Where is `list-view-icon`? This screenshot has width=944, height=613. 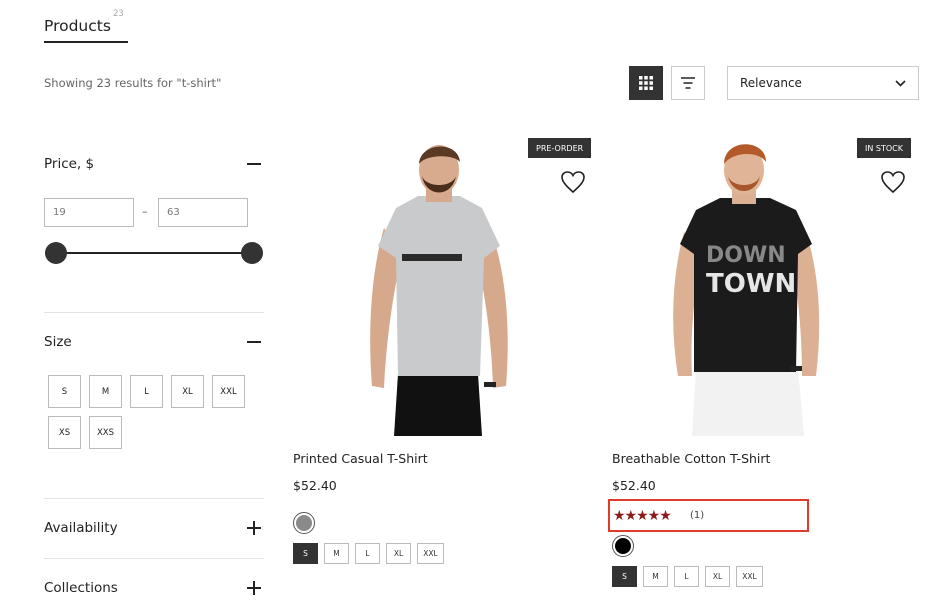
list-view-icon is located at coordinates (688, 83).